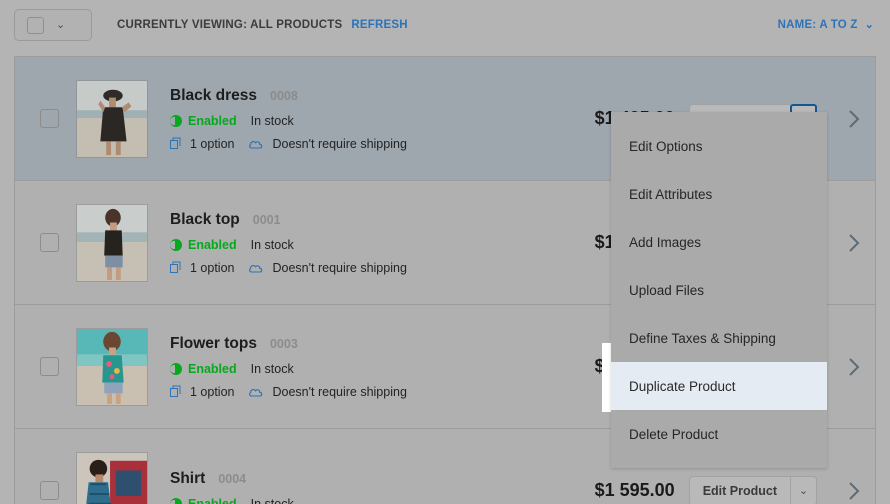  What do you see at coordinates (53, 25) in the screenshot?
I see `bulk-select-control: ⌄` at bounding box center [53, 25].